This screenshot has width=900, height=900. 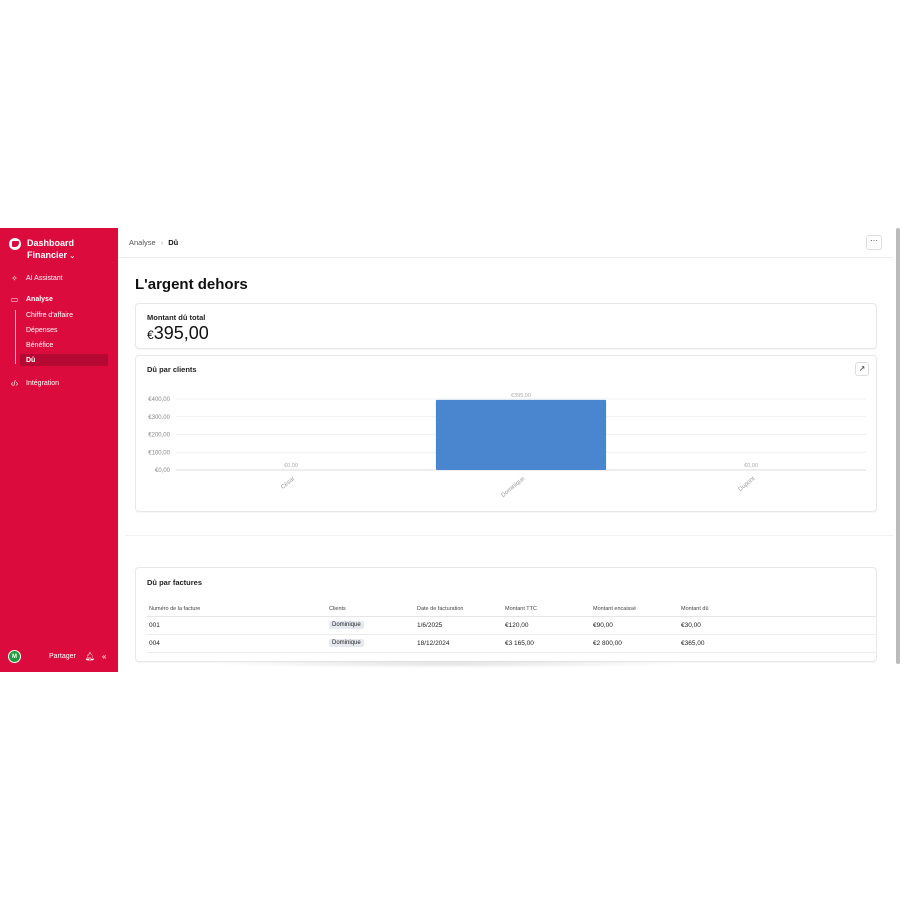 I want to click on kpi-value: €395,00, so click(x=178, y=333).